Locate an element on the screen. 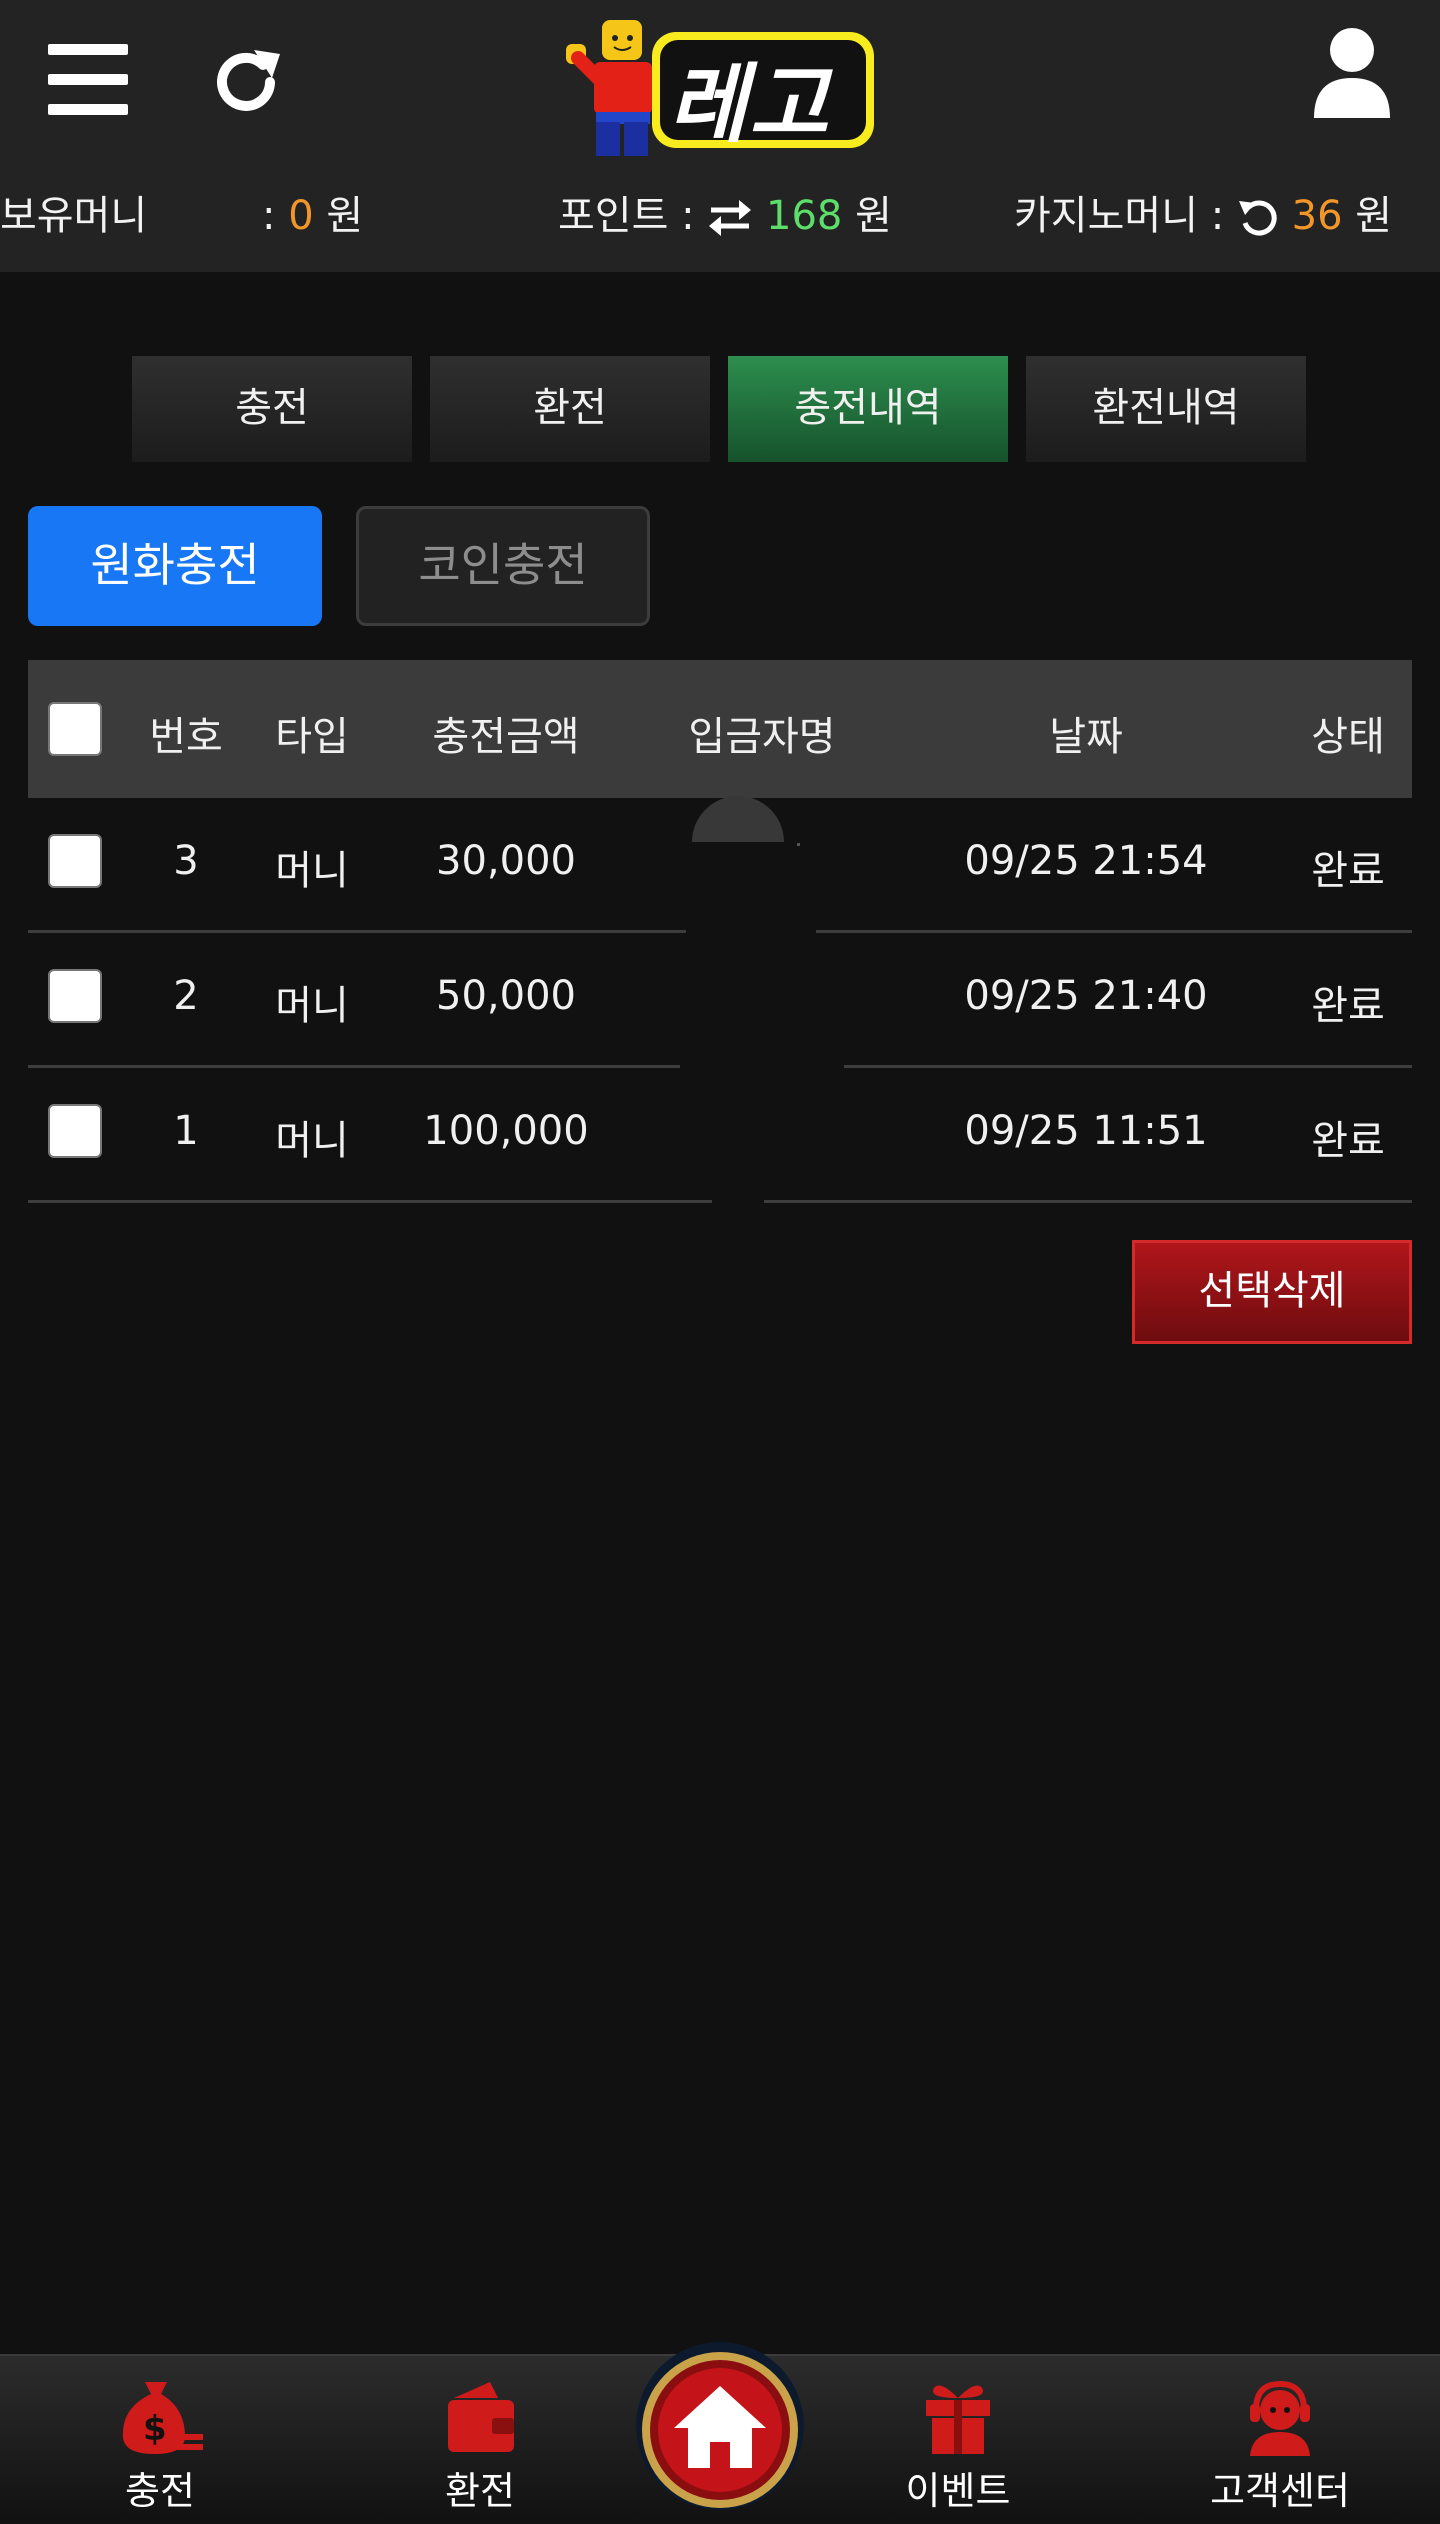  money-label: 보유머니 is located at coordinates (74, 216).